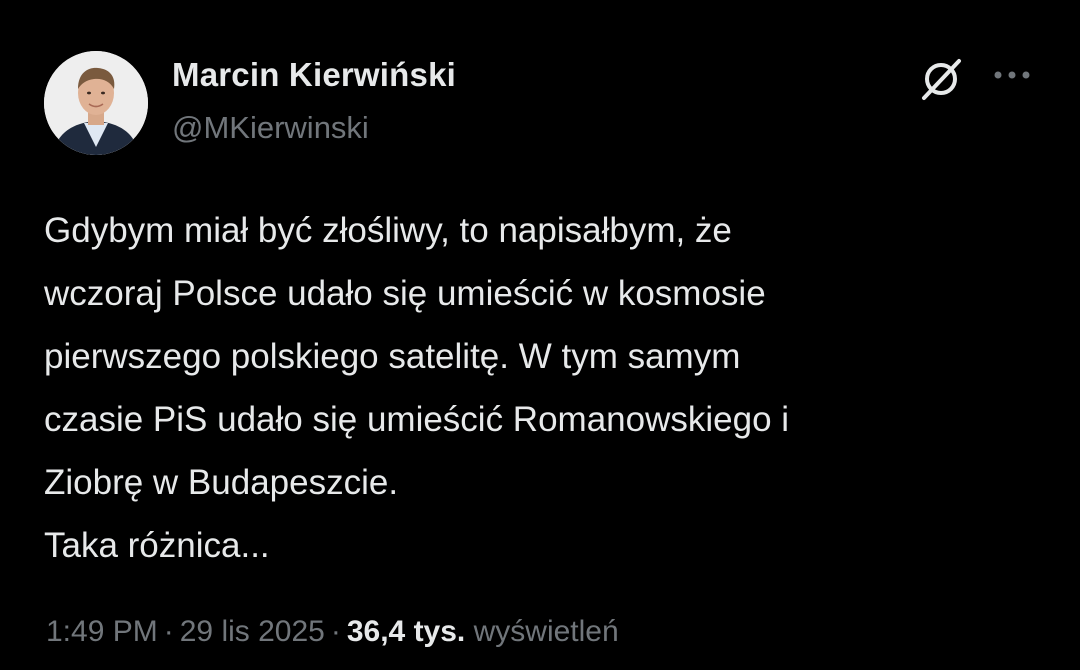 This screenshot has height=670, width=1080. I want to click on tweet-text-line: Ziobrę w Budapeszcie., so click(221, 482).